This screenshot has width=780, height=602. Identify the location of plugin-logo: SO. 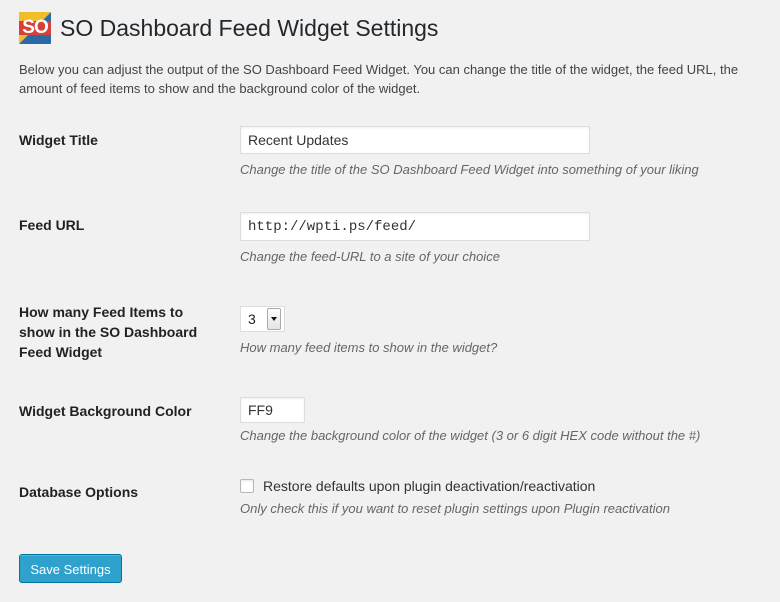
(35, 28).